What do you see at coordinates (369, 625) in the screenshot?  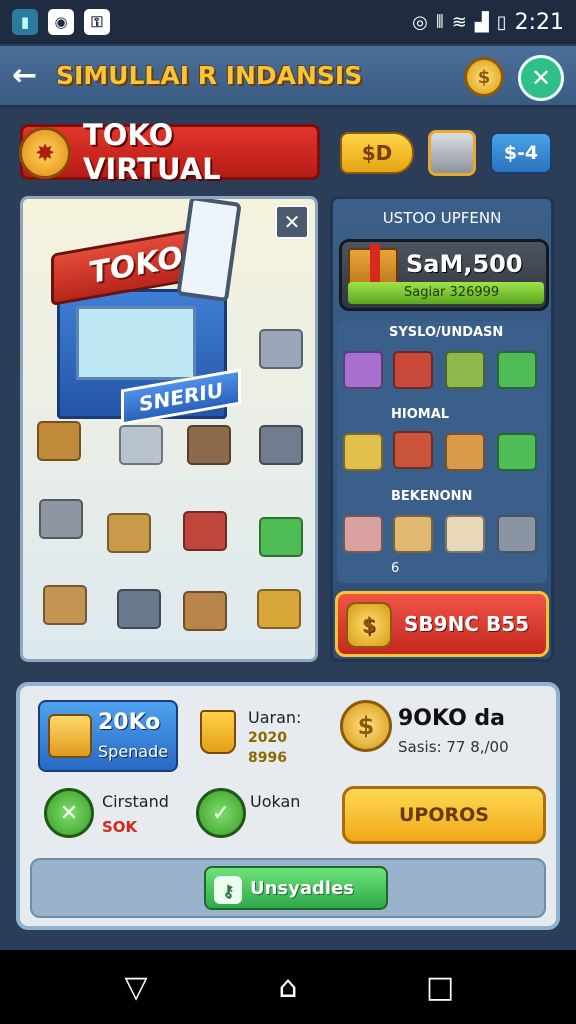 I see `money-bag-icon: $` at bounding box center [369, 625].